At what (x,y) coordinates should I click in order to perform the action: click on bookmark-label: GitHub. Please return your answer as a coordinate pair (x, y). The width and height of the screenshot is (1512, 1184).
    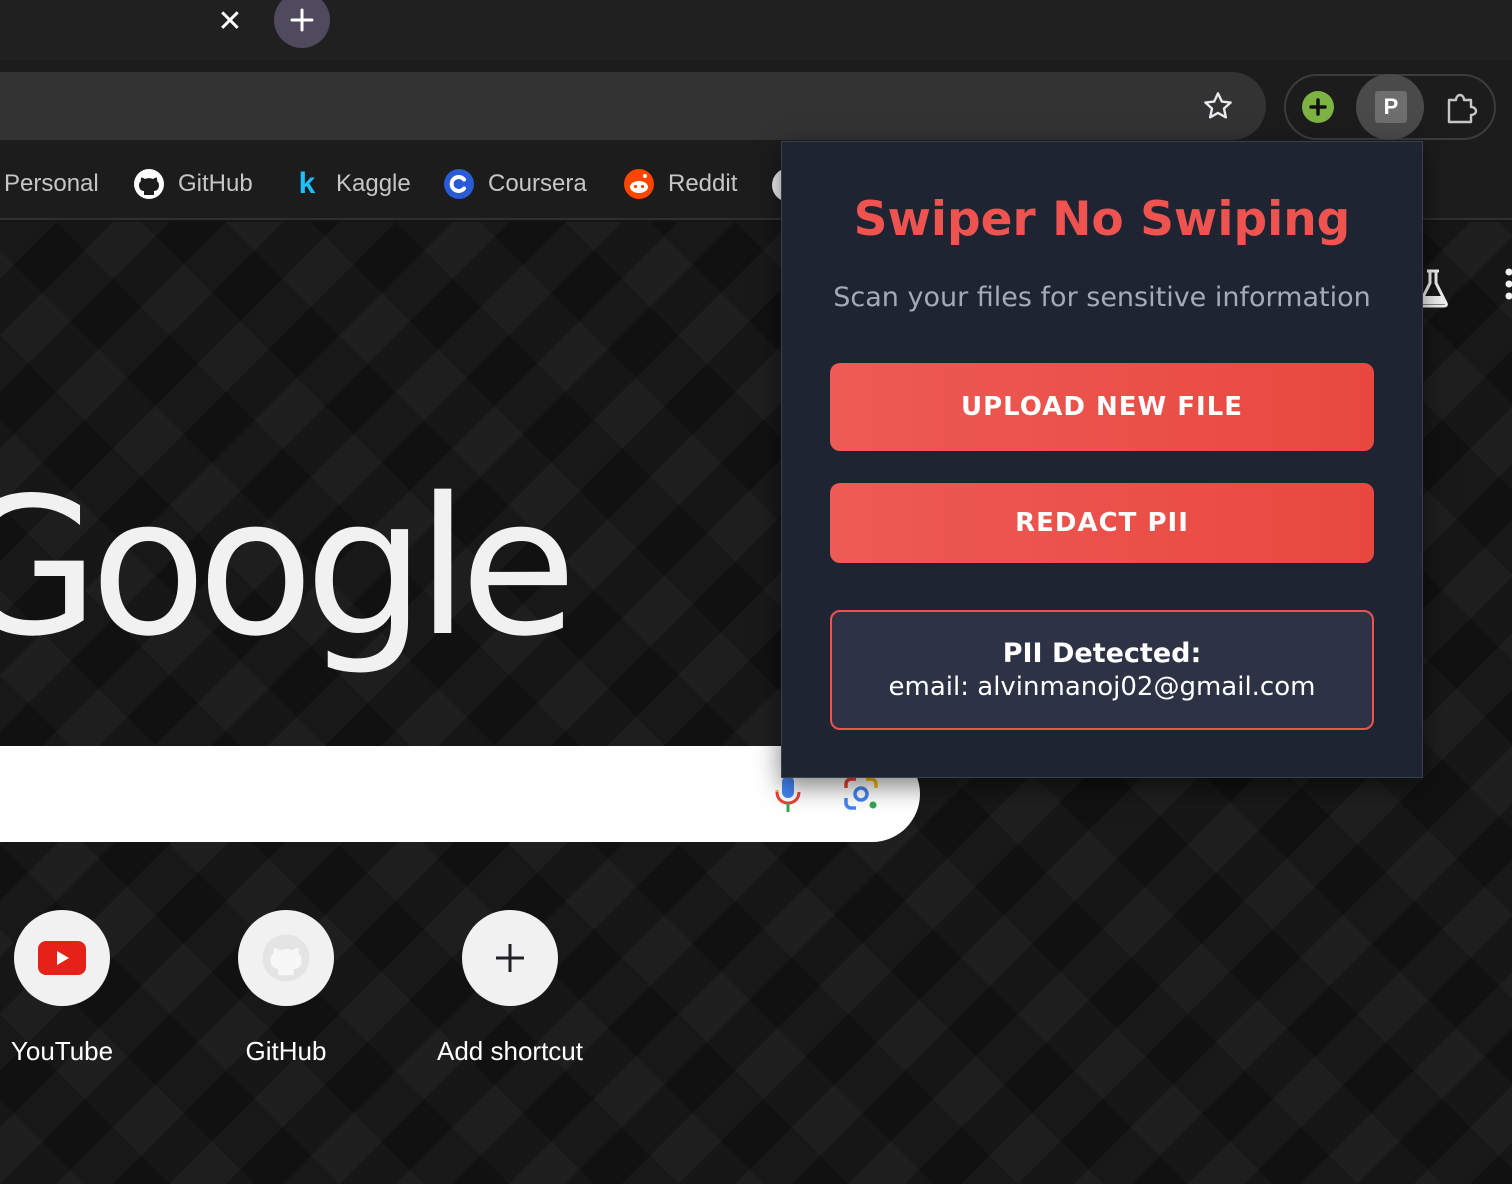
    Looking at the image, I should click on (215, 183).